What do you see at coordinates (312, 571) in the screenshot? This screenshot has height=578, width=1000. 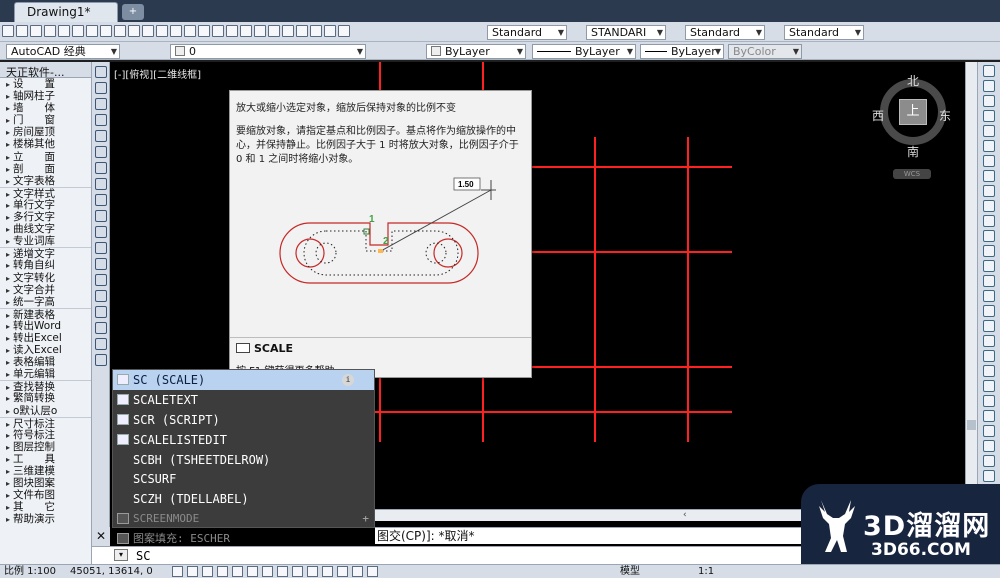 I see `dynamic-input-icon` at bounding box center [312, 571].